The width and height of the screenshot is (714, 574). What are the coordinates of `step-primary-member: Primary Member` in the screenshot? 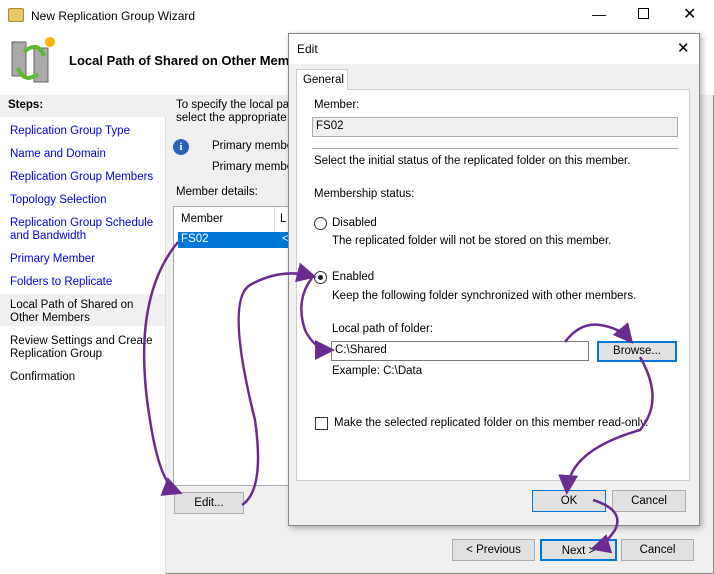 It's located at (85, 259).